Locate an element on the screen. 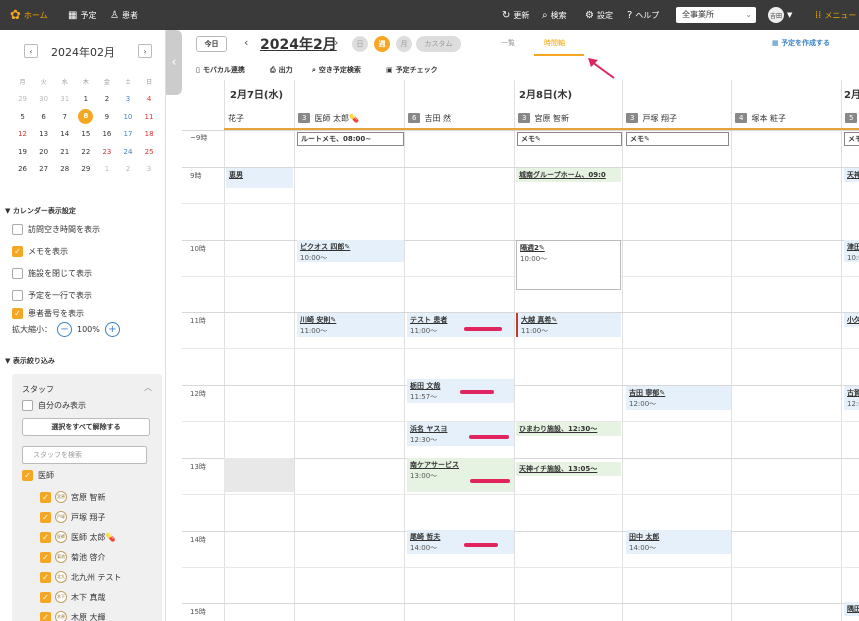  mini-day: 31 is located at coordinates (64, 99).